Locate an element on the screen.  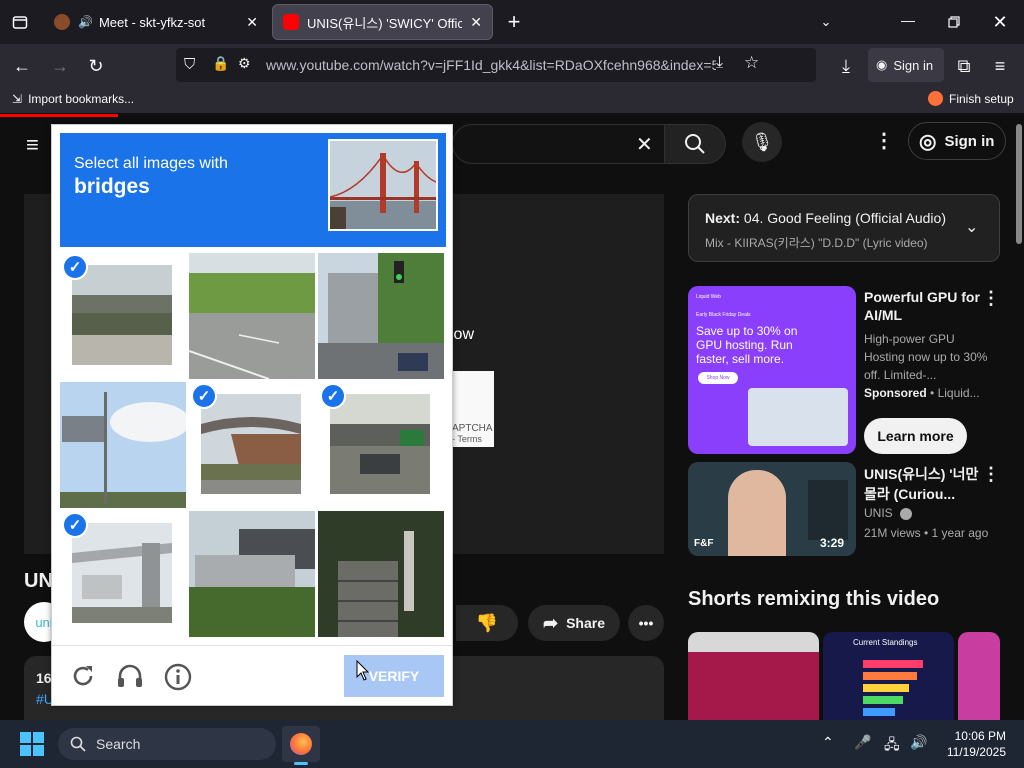
account-icon: ◉ is located at coordinates (882, 64).